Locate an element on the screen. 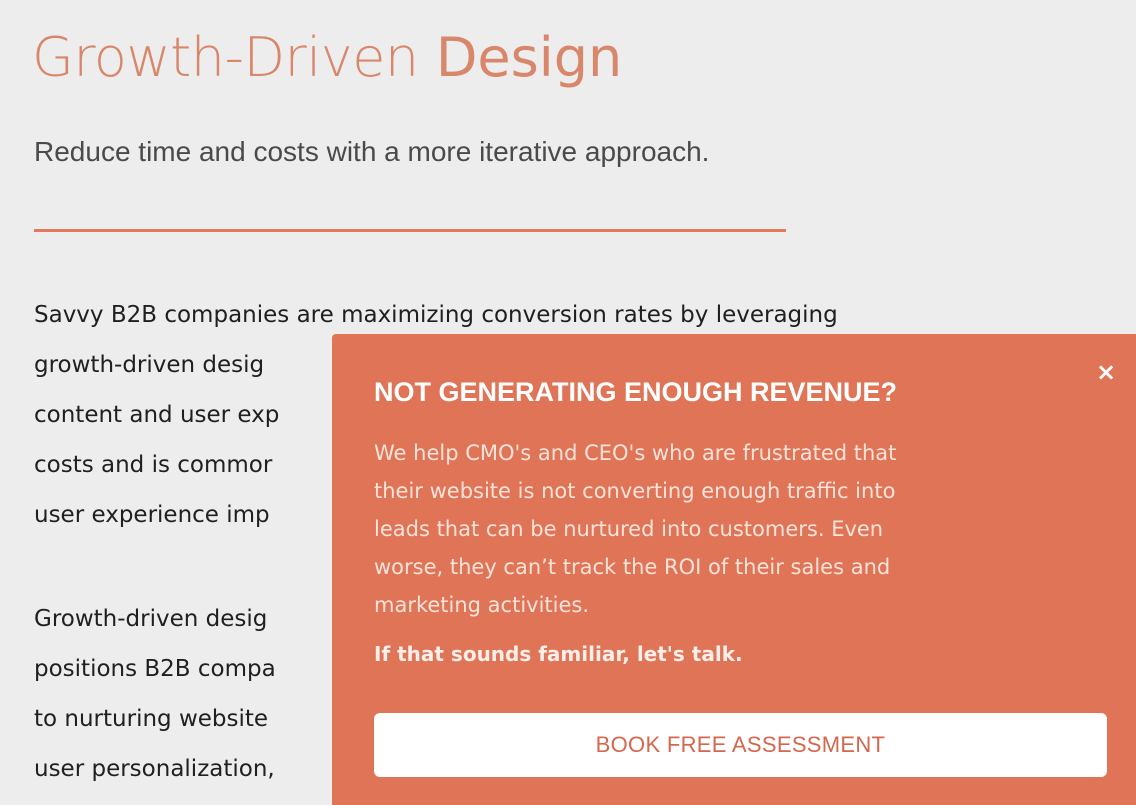  paragraph-2-line: user personalization, is located at coordinates (154, 769).